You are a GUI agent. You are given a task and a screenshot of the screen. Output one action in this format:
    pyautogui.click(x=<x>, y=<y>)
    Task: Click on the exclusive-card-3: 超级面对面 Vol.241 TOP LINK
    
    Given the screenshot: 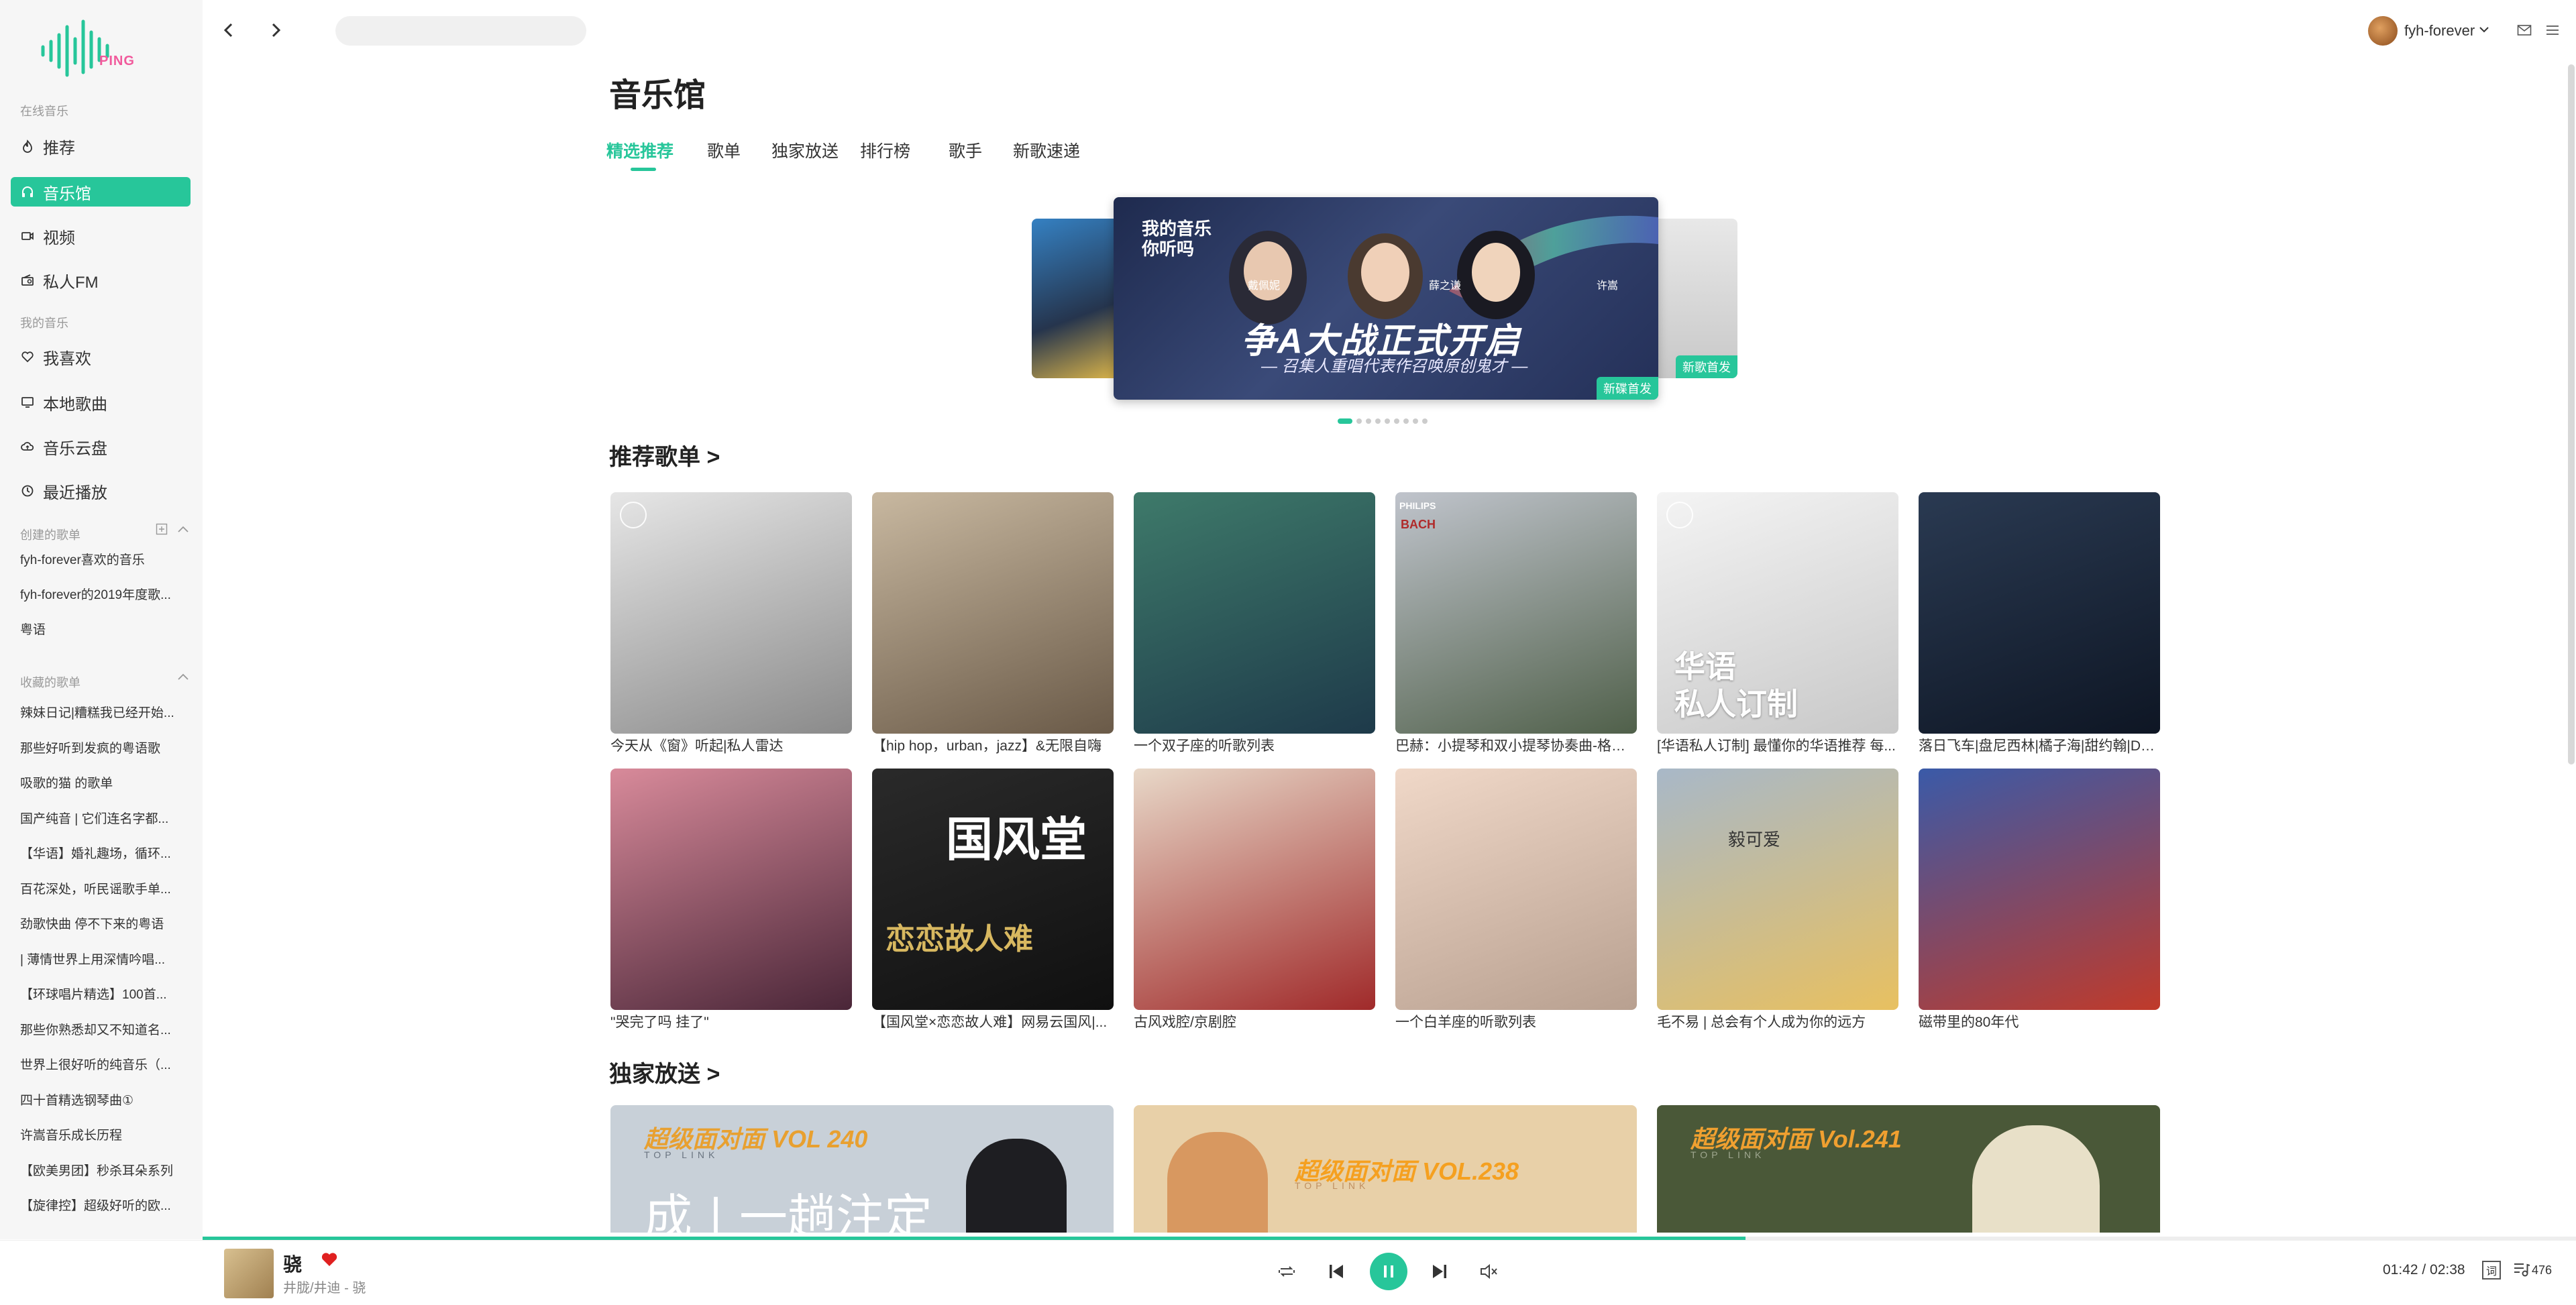 What is the action you would take?
    pyautogui.click(x=1908, y=1169)
    